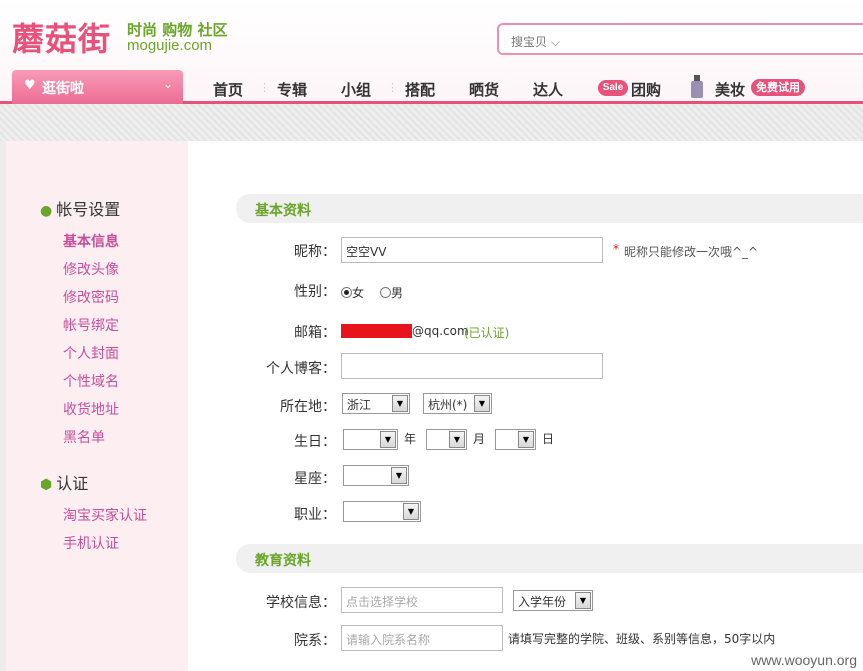 The image size is (863, 671). What do you see at coordinates (804, 660) in the screenshot?
I see `watermark: www.wooyun.org` at bounding box center [804, 660].